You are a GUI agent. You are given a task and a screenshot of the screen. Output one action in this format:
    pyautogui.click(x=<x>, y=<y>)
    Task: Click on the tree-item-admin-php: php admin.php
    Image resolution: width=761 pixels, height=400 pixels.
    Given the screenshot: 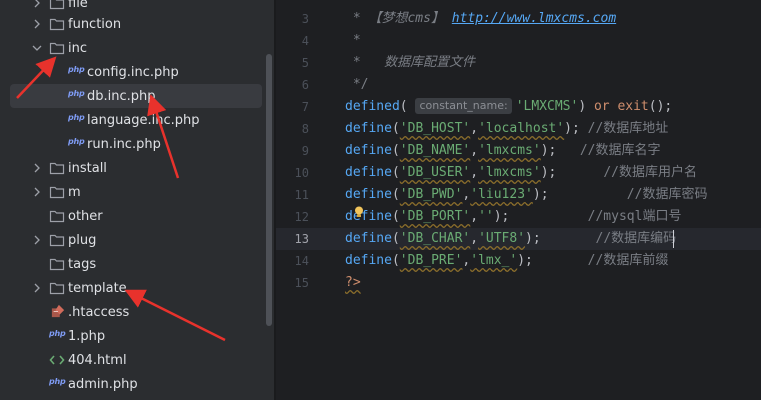 What is the action you would take?
    pyautogui.click(x=137, y=384)
    